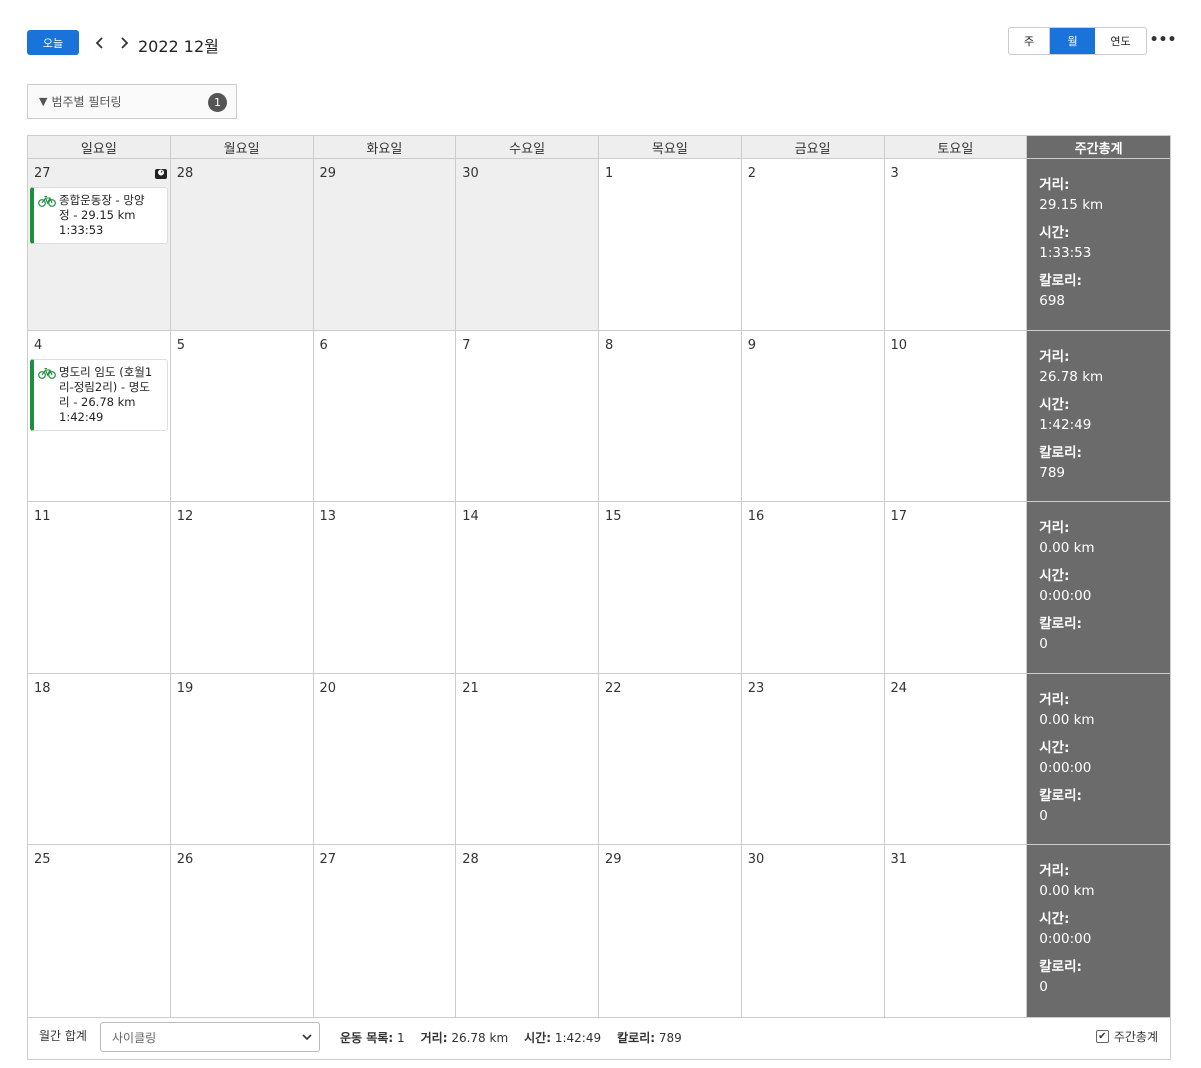 The width and height of the screenshot is (1201, 1068). I want to click on day-number: 21, so click(470, 688).